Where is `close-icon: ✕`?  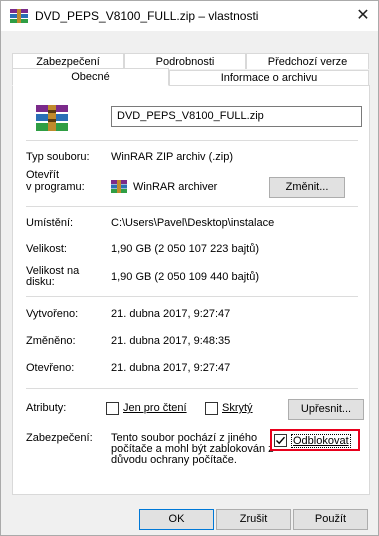
close-icon: ✕ is located at coordinates (363, 15).